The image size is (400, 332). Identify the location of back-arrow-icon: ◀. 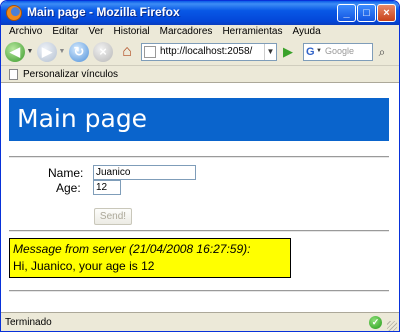
(15, 52).